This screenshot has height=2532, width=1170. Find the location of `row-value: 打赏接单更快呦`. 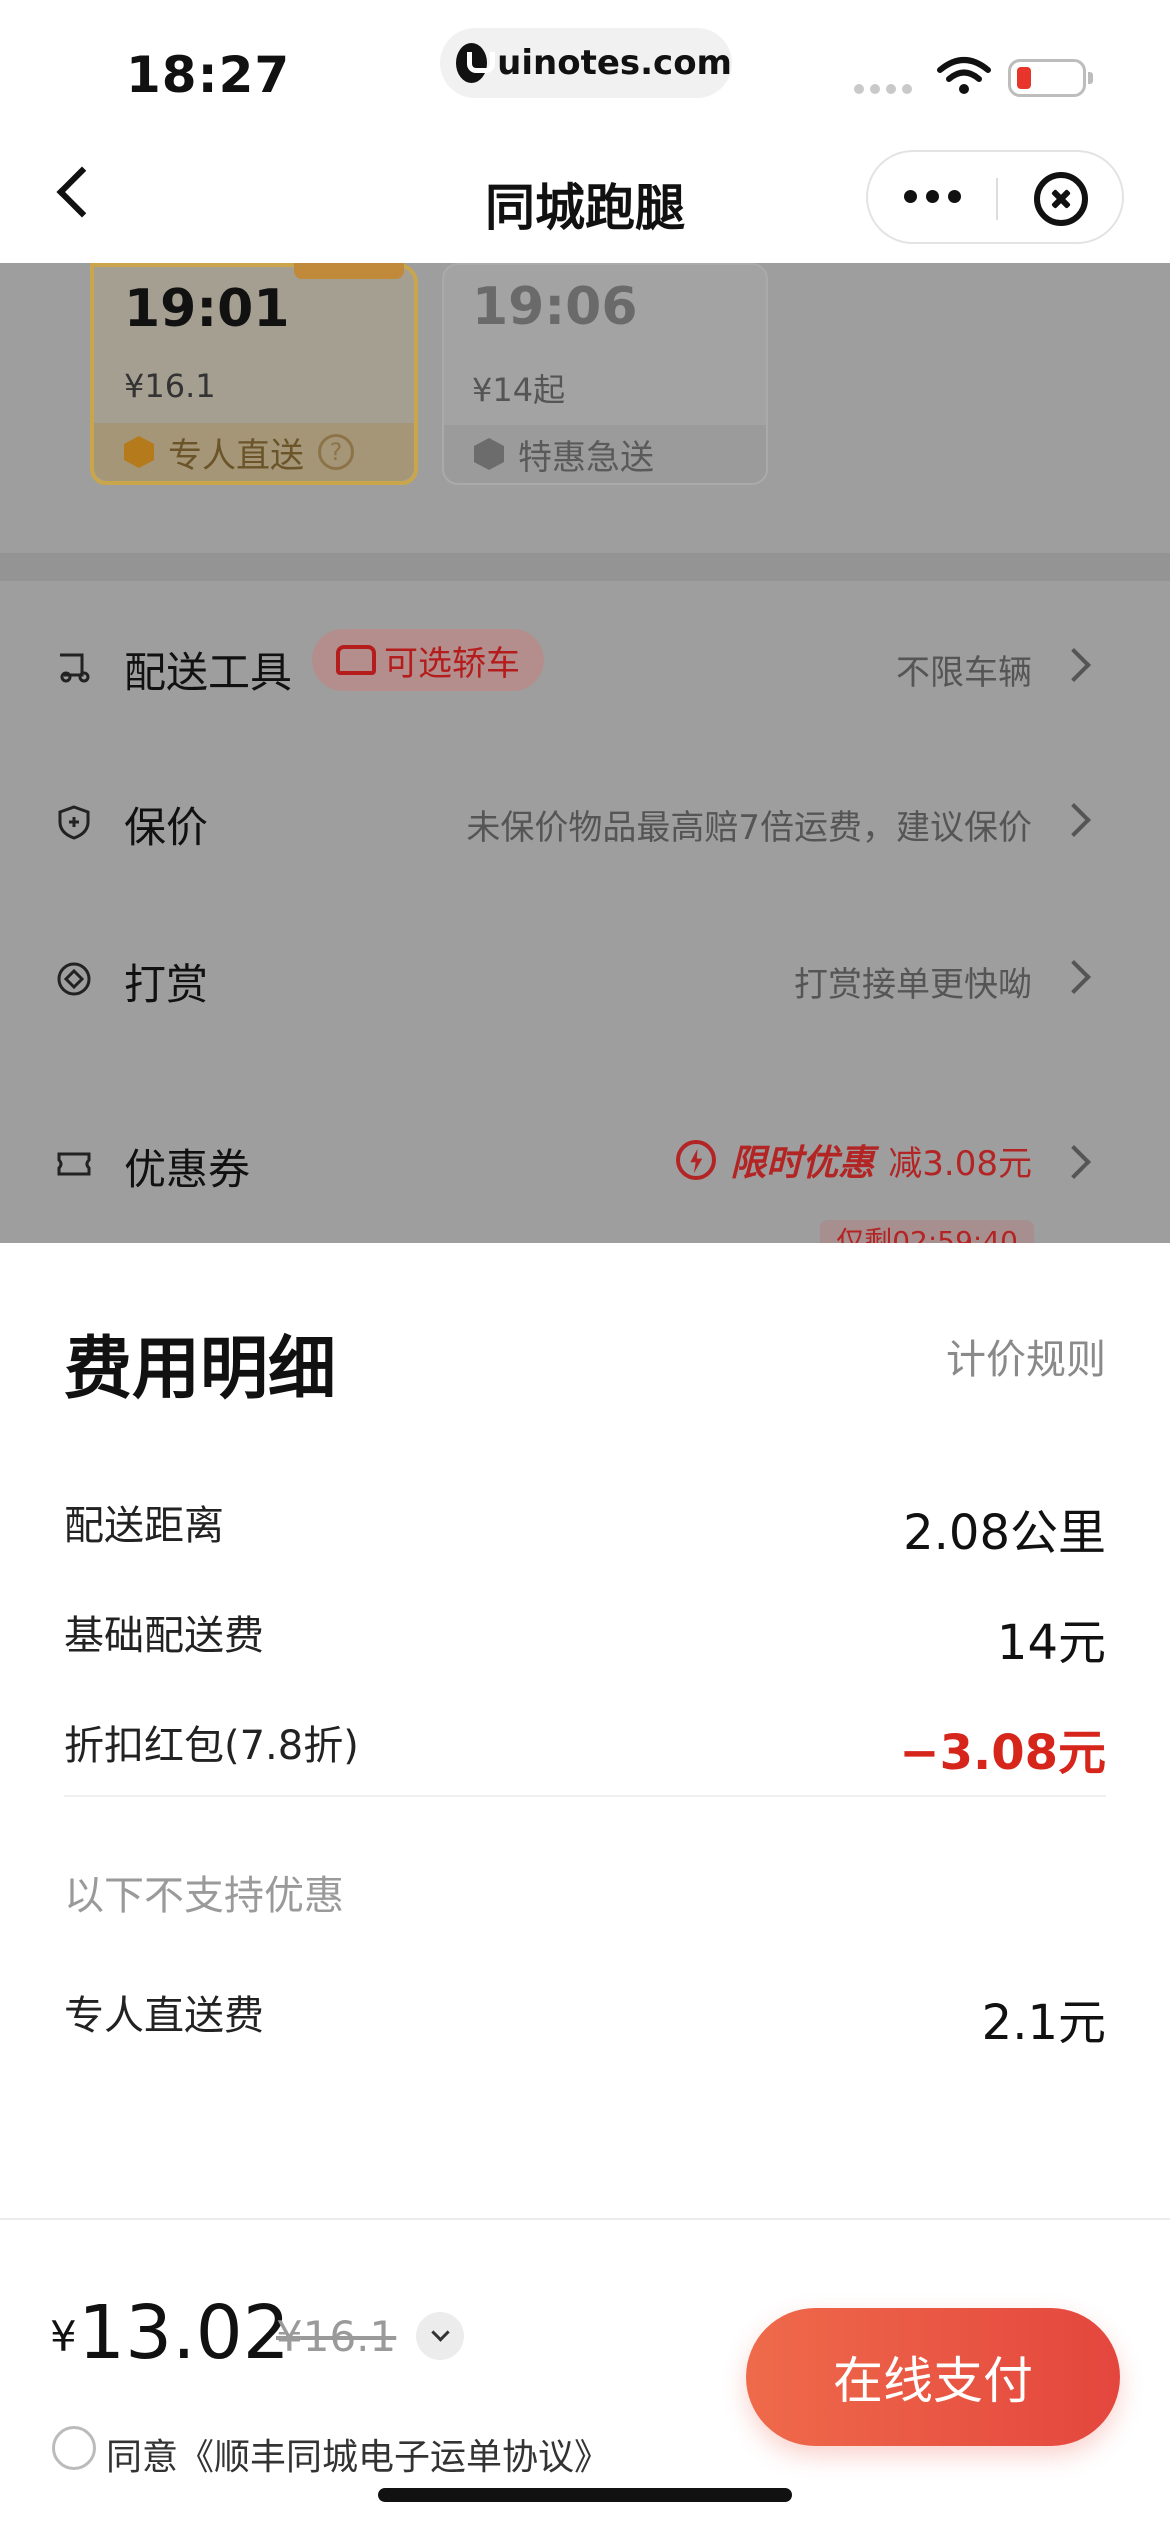

row-value: 打赏接单更快呦 is located at coordinates (913, 985).